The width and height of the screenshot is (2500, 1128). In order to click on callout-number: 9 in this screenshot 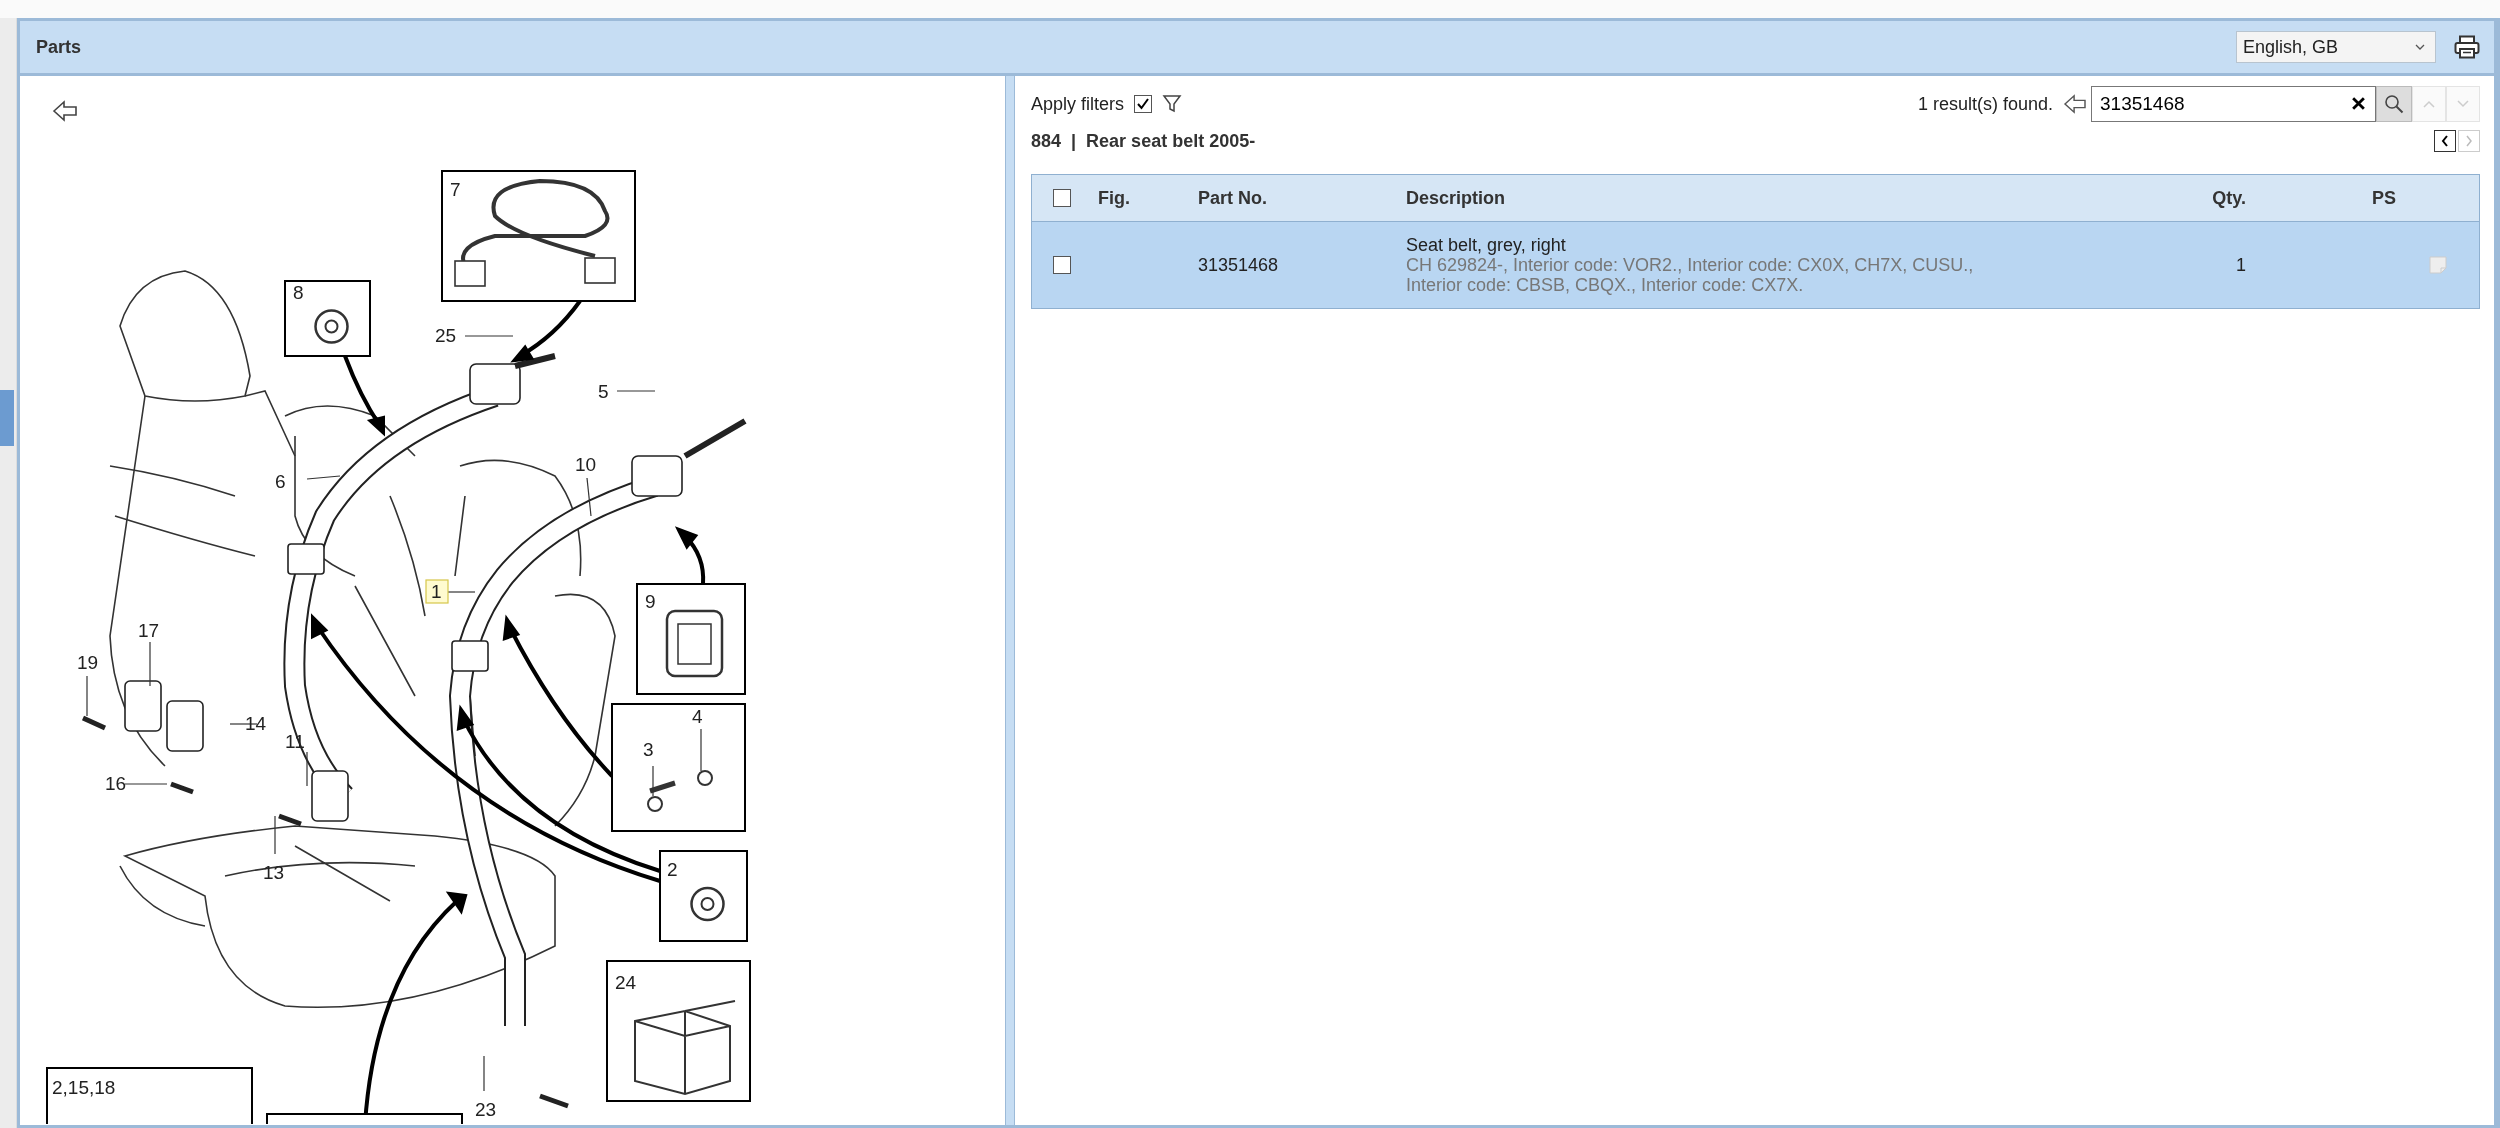, I will do `click(650, 601)`.